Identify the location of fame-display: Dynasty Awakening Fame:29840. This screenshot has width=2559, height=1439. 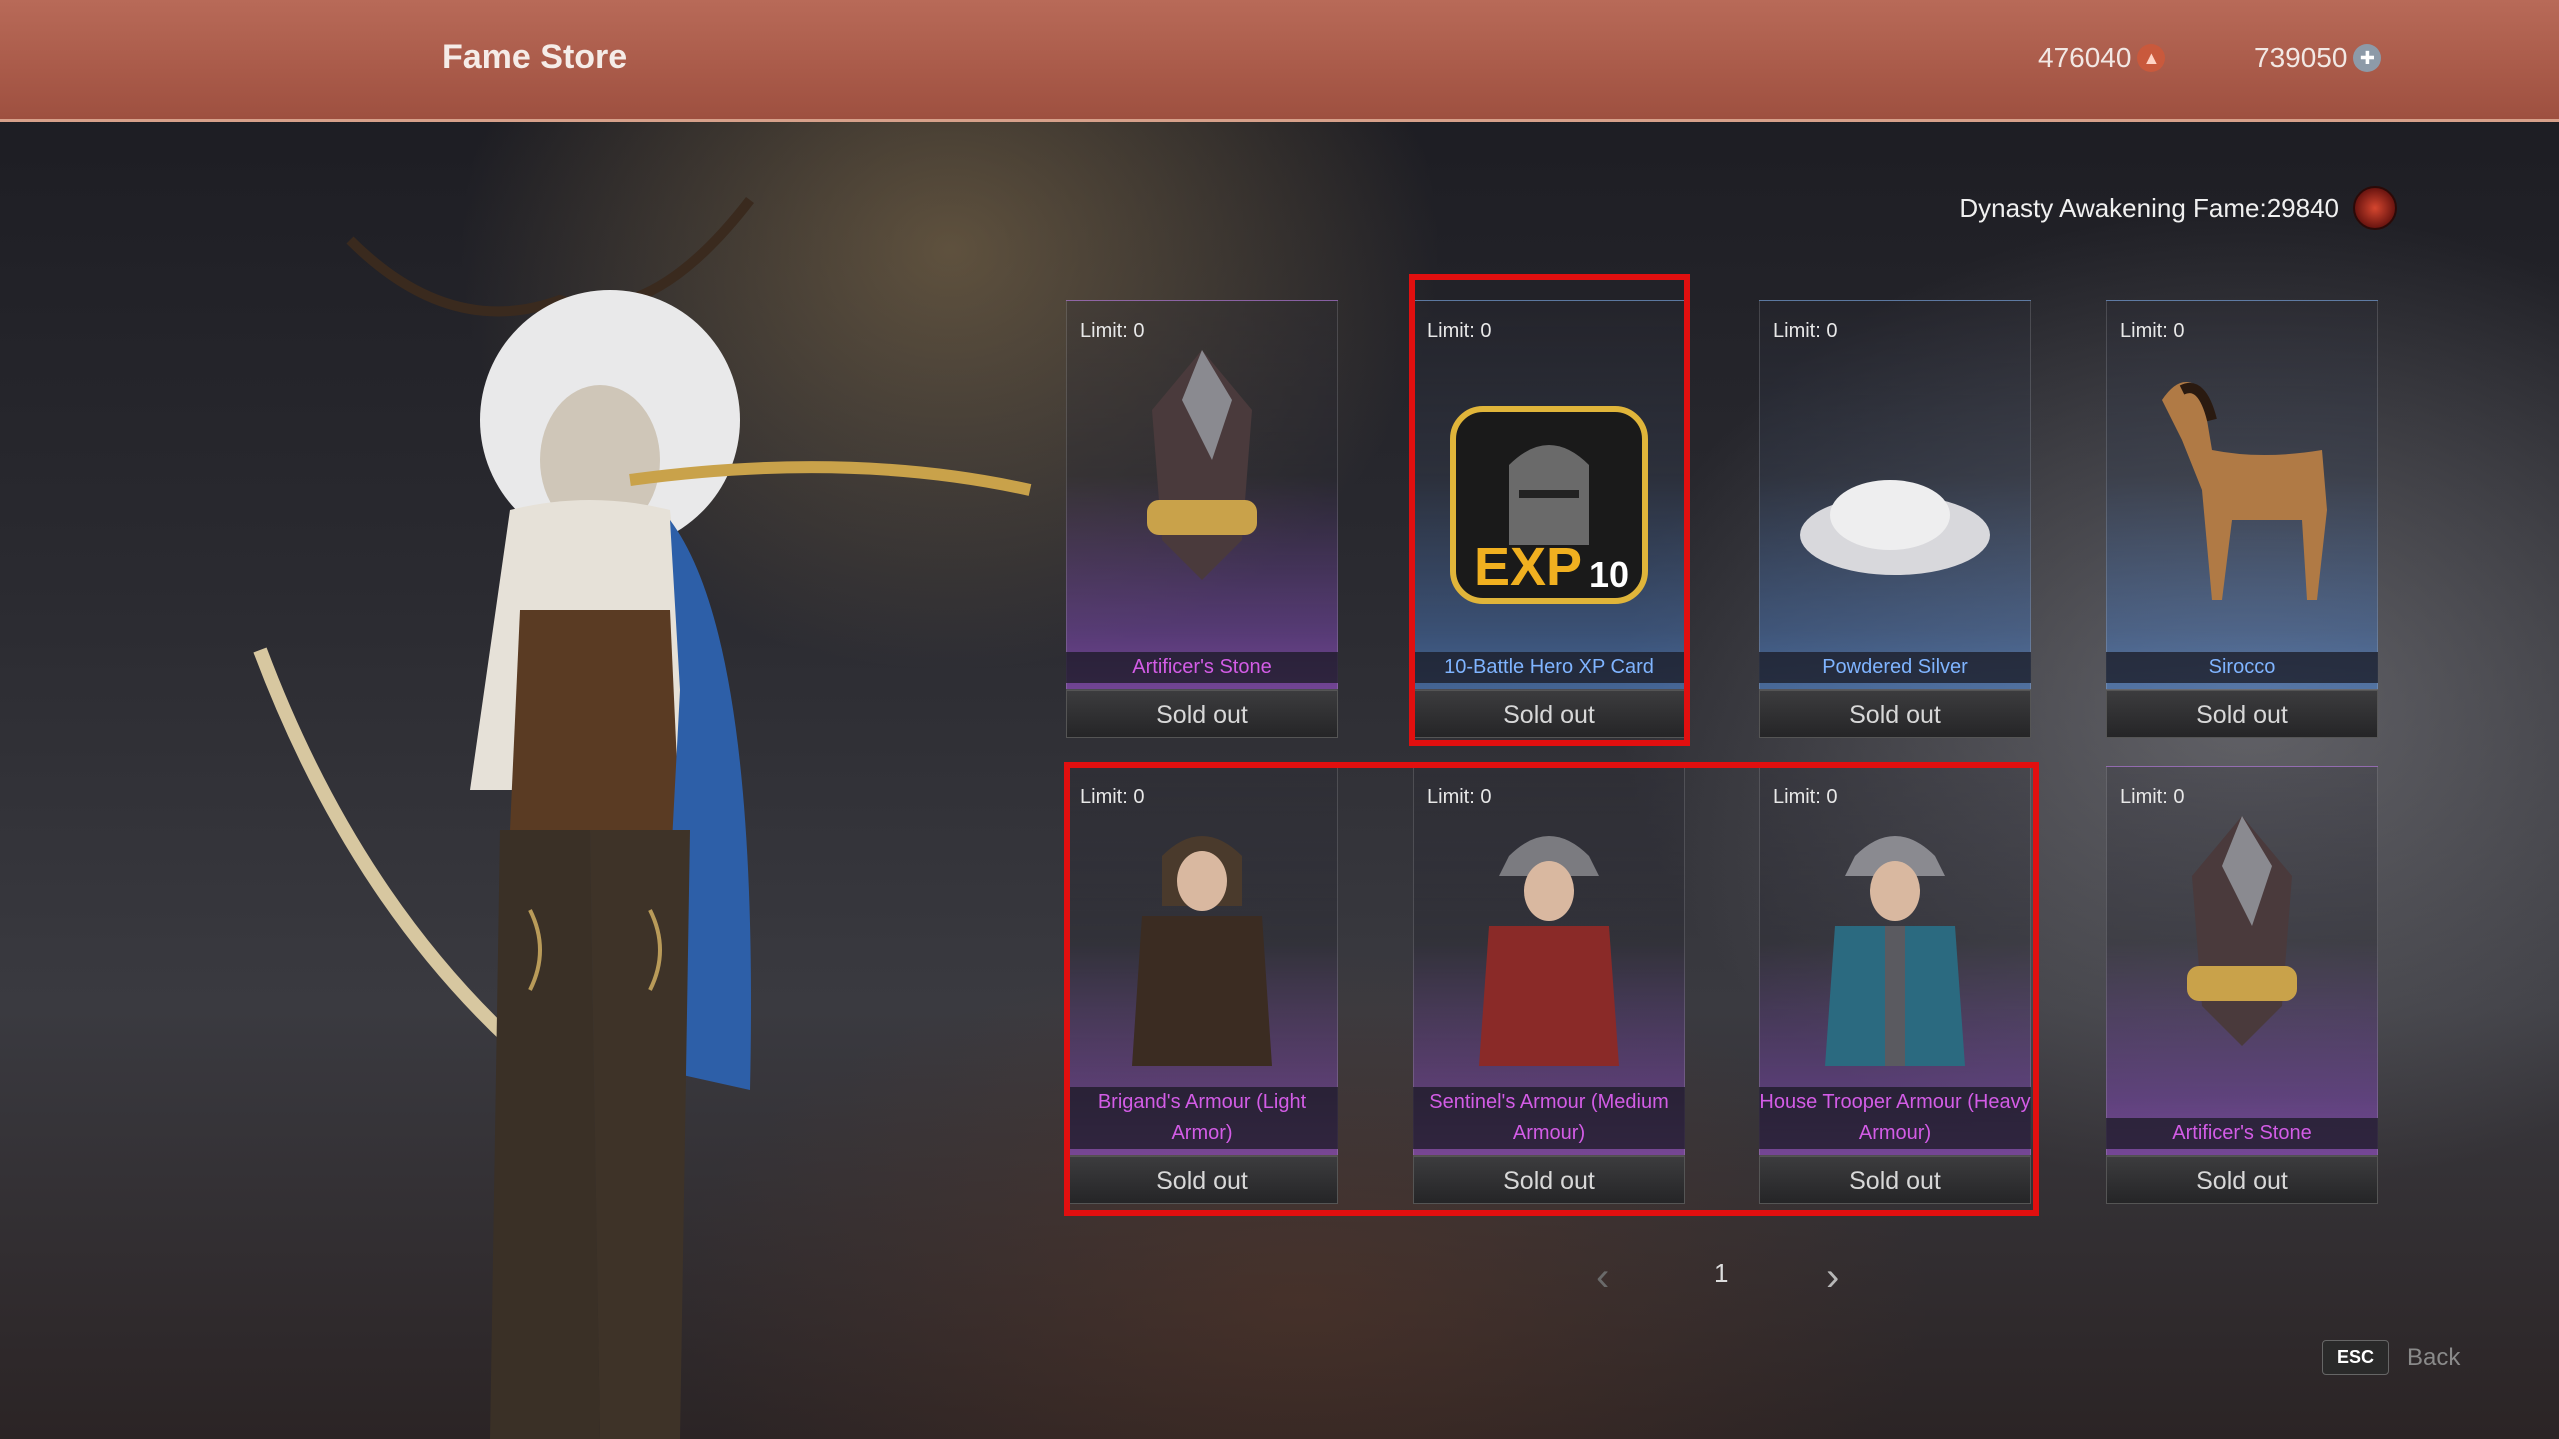
(2178, 208).